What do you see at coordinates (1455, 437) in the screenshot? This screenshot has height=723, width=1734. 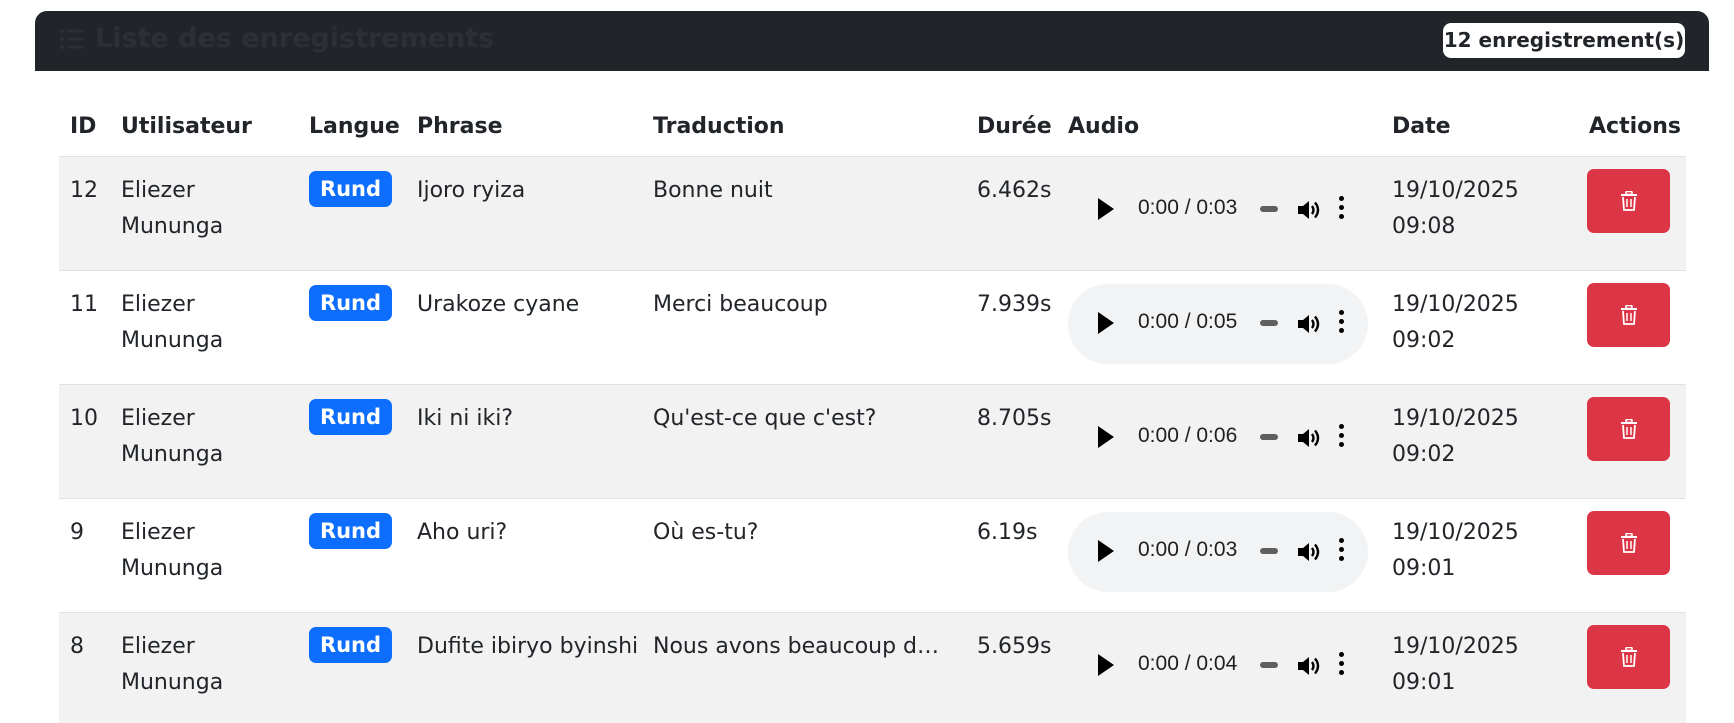 I see `row-date: 19/10/2025 09:02` at bounding box center [1455, 437].